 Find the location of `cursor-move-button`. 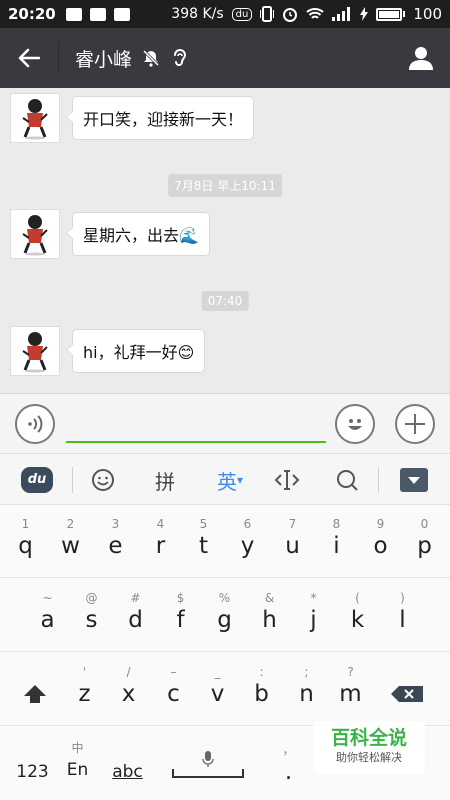

cursor-move-button is located at coordinates (287, 480).